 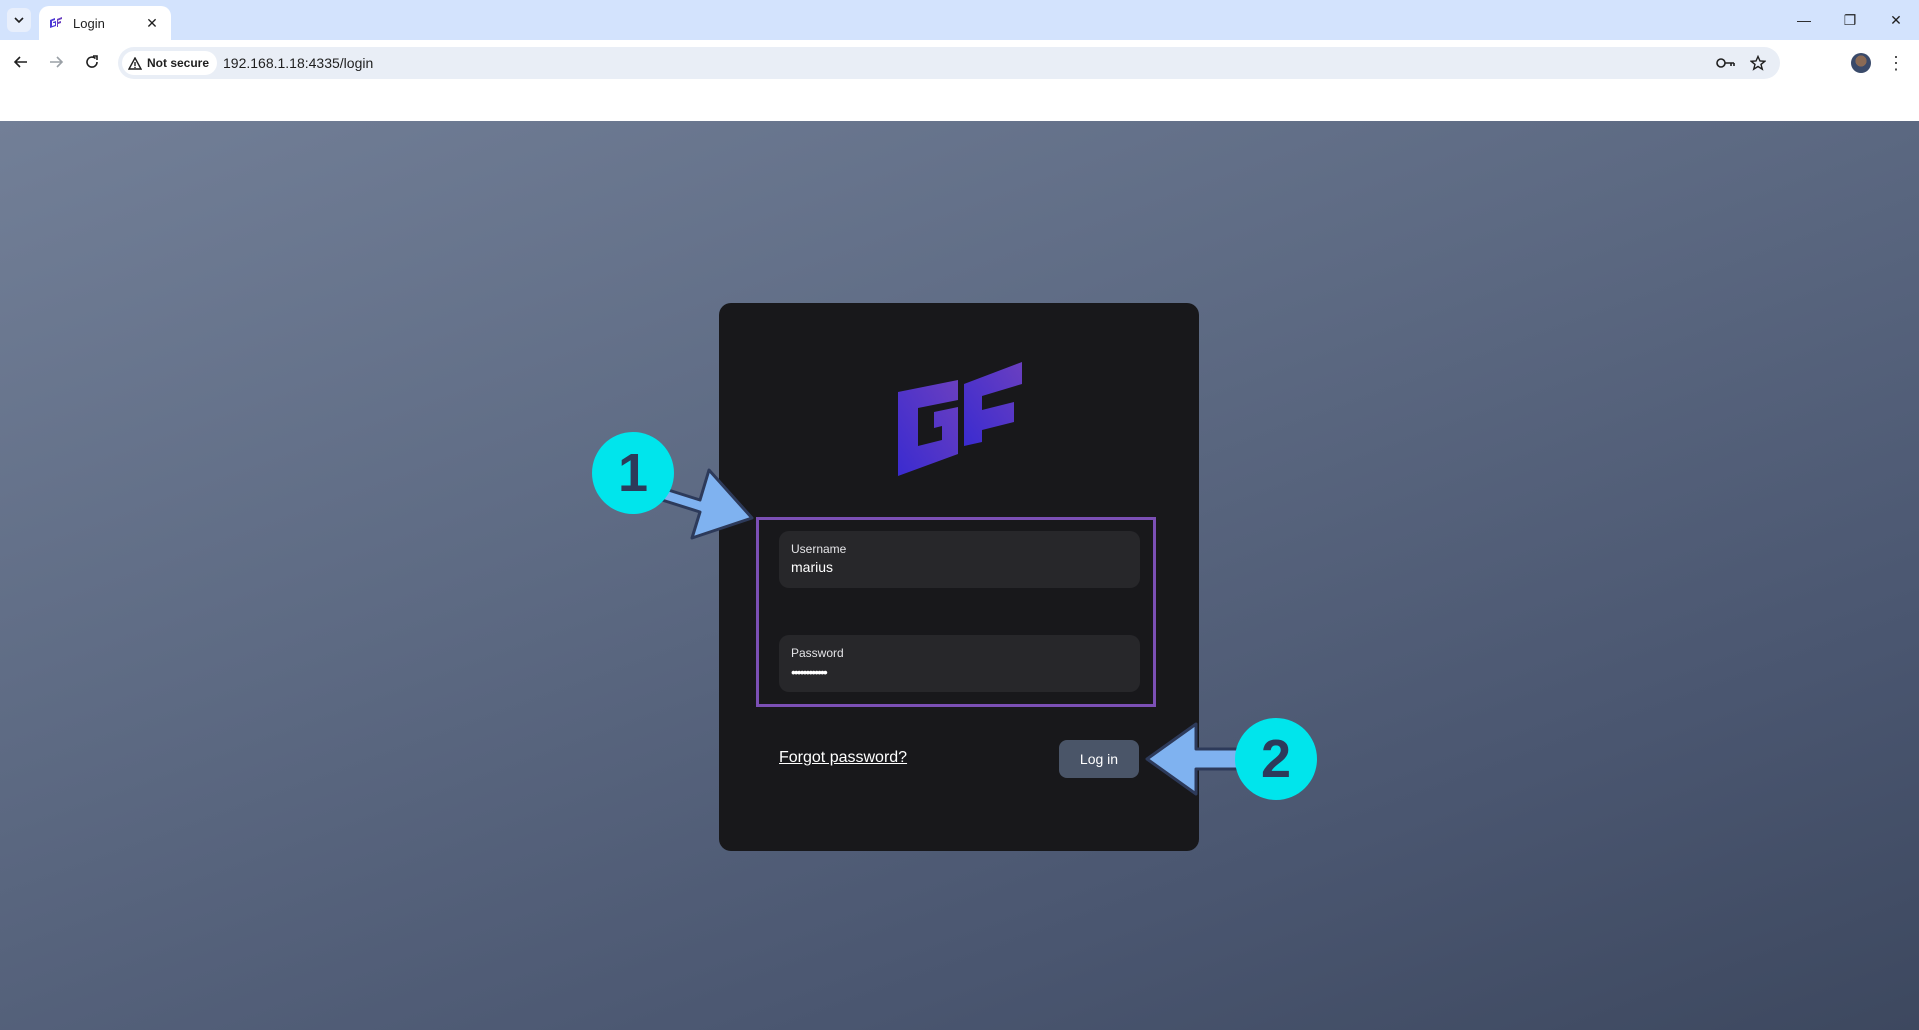 What do you see at coordinates (1099, 759) in the screenshot?
I see `login-button: Log in` at bounding box center [1099, 759].